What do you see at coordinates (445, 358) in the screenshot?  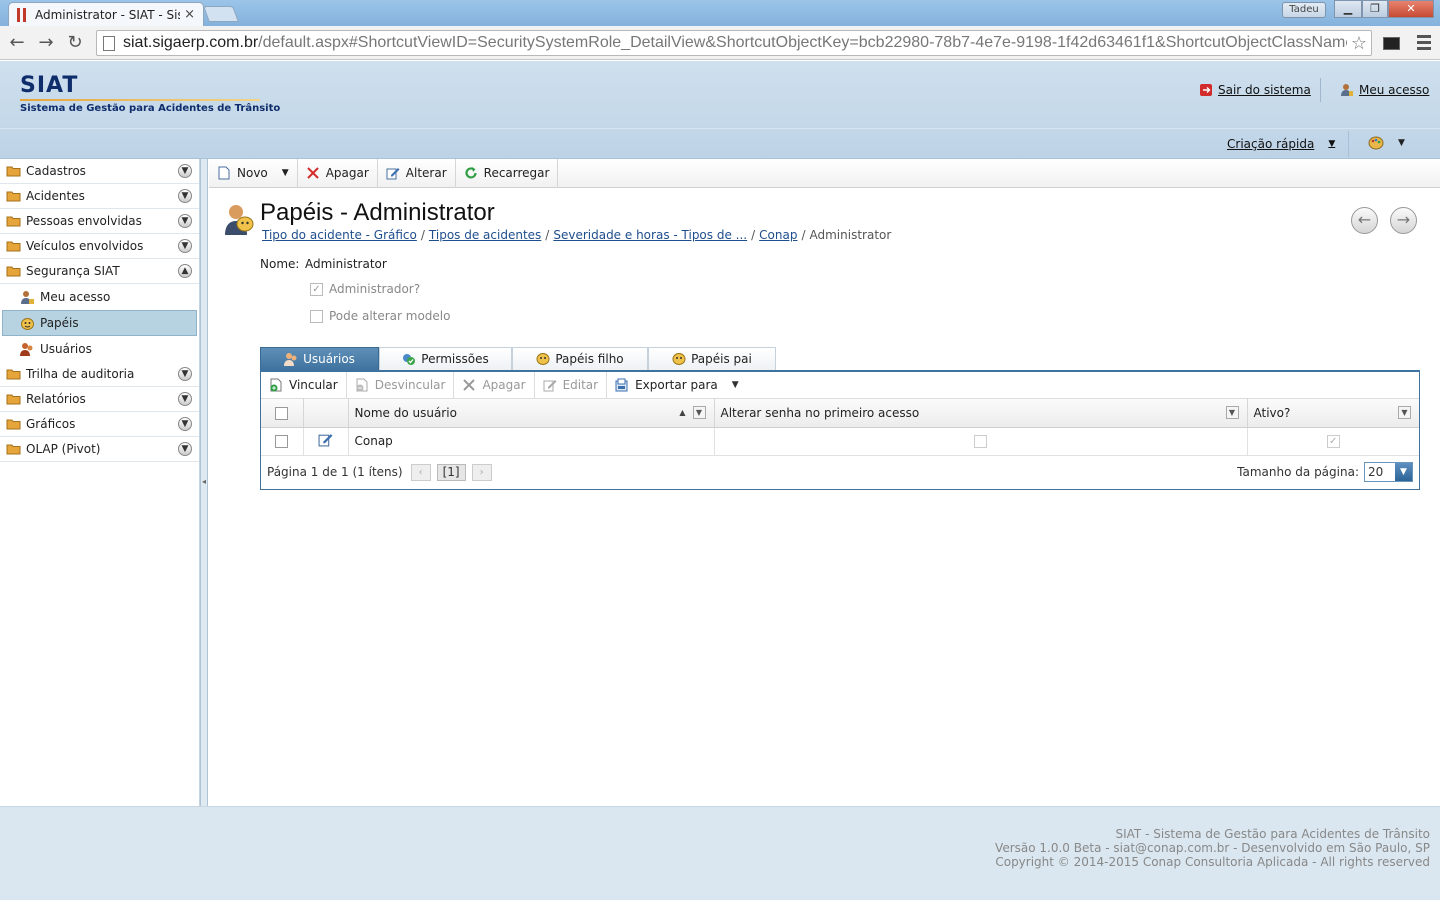 I see `tab-permissoes: Permissões` at bounding box center [445, 358].